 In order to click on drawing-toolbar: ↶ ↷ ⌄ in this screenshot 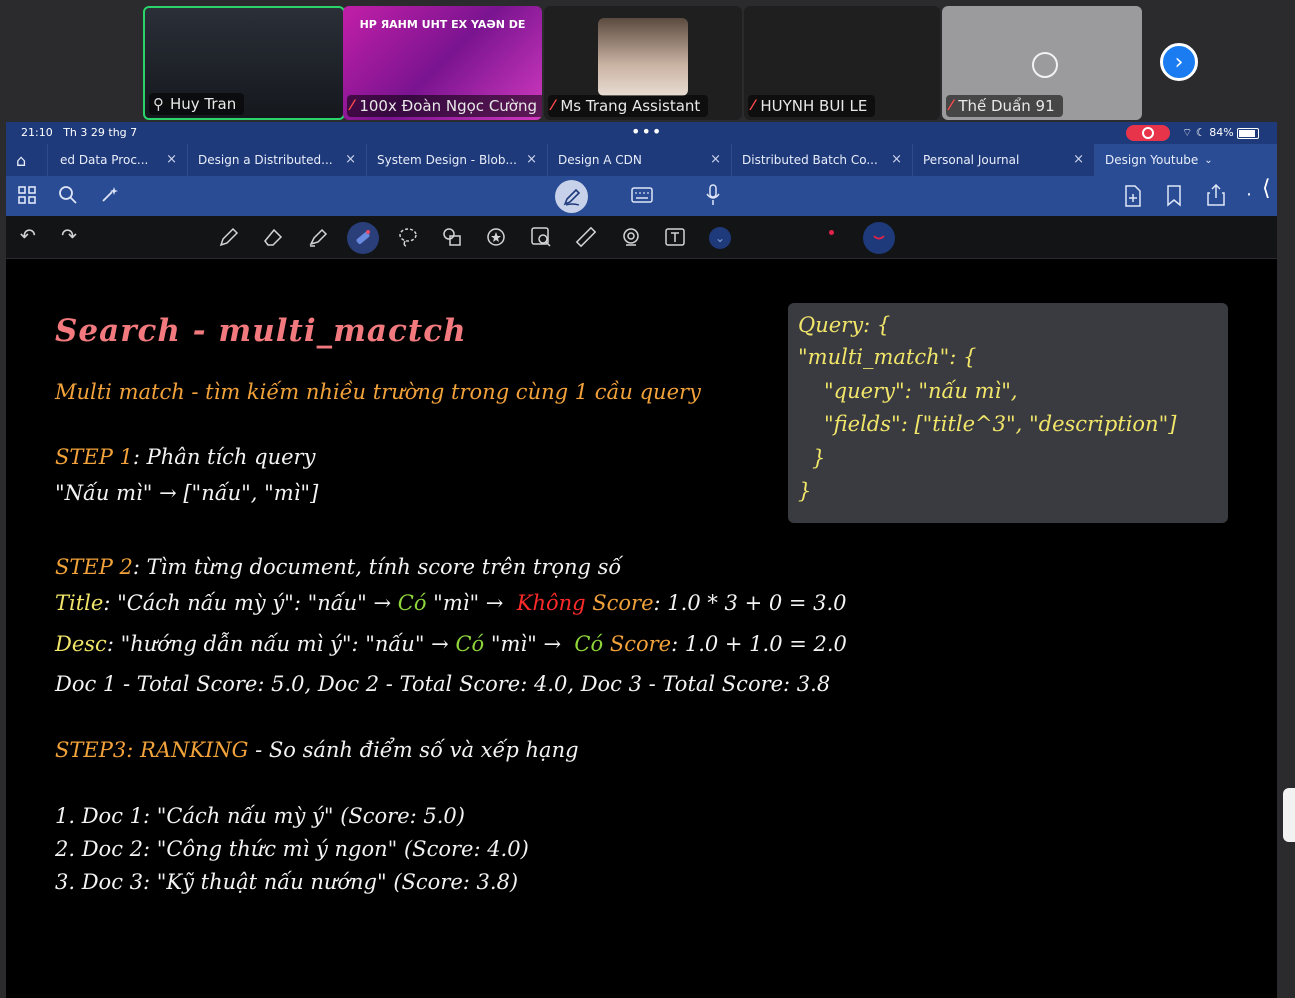, I will do `click(641, 237)`.